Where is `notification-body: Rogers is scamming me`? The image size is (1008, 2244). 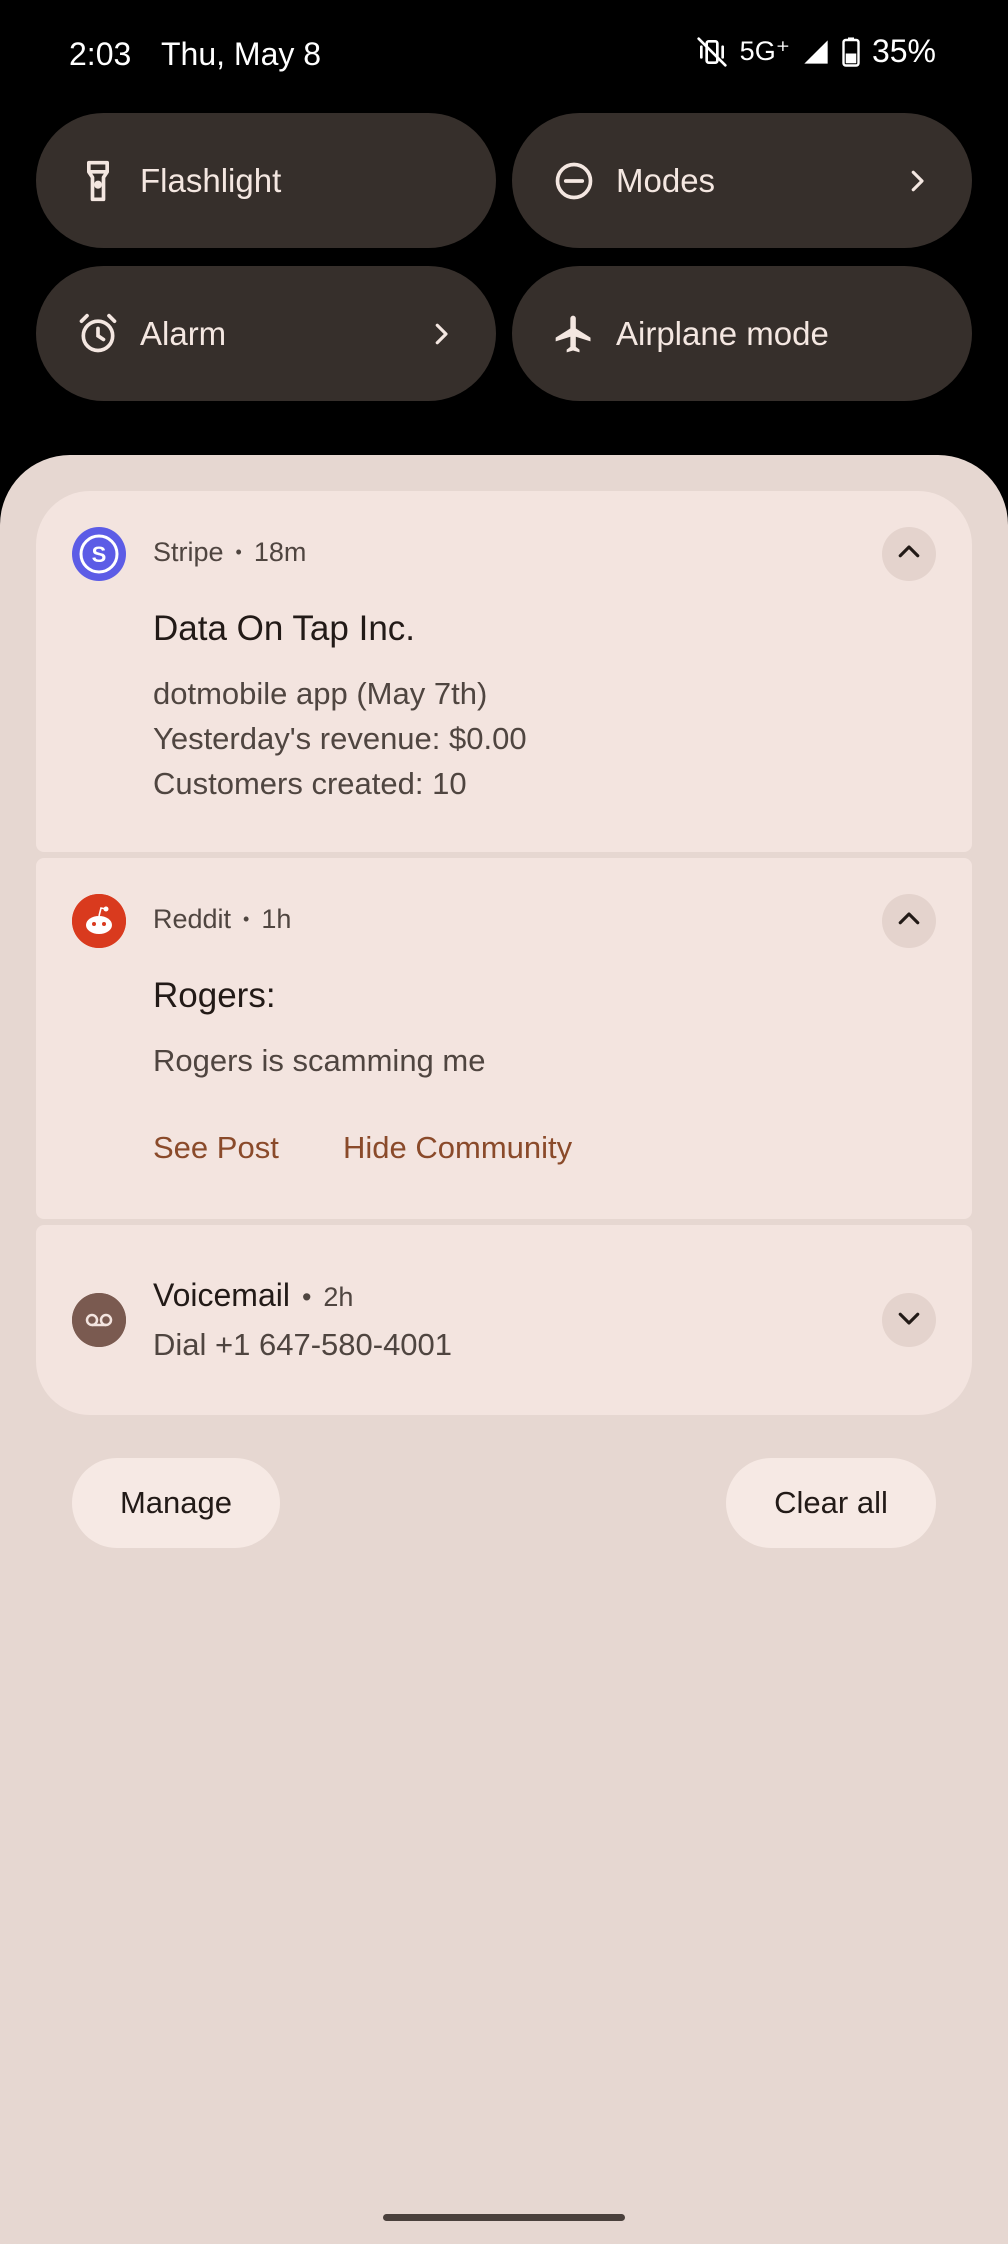
notification-body: Rogers is scamming me is located at coordinates (319, 1060).